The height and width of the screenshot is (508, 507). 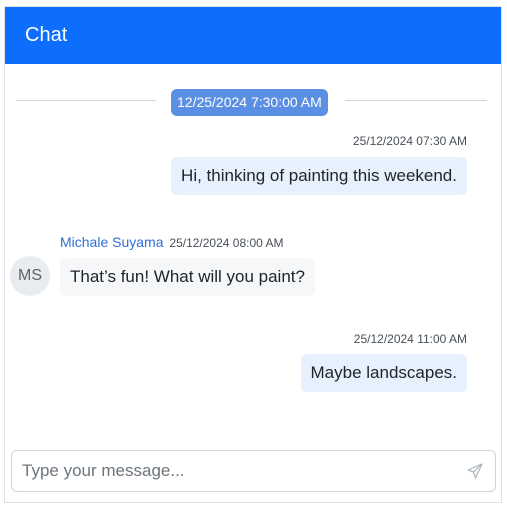 I want to click on send-icon, so click(x=475, y=471).